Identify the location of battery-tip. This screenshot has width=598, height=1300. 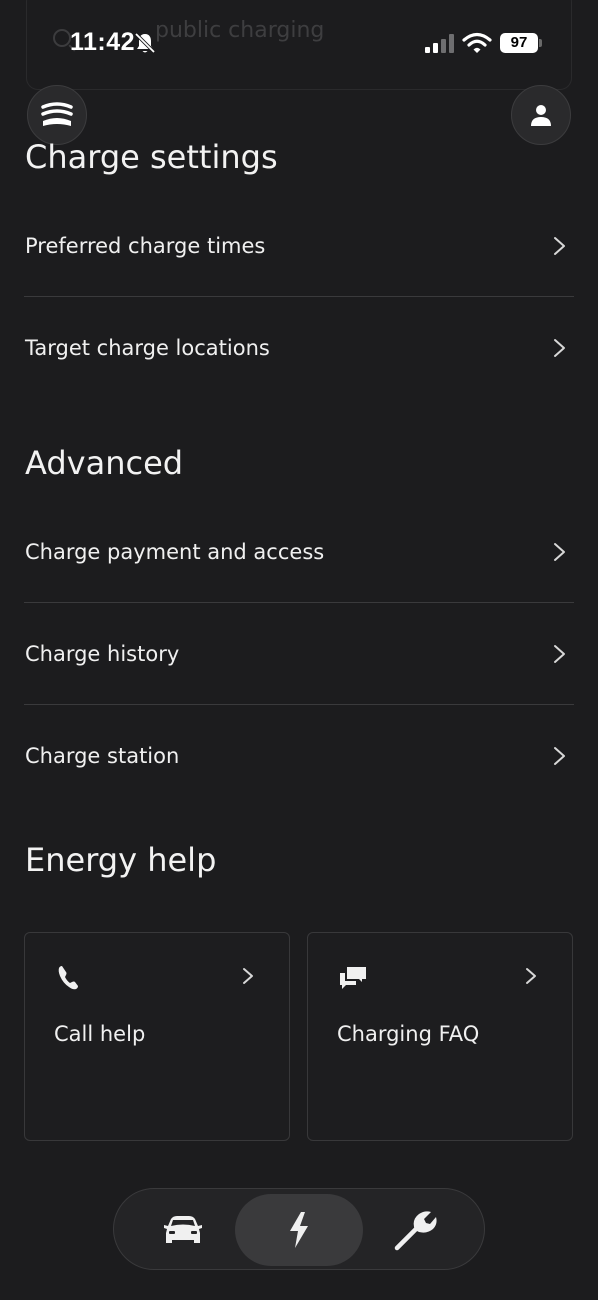
(540, 43).